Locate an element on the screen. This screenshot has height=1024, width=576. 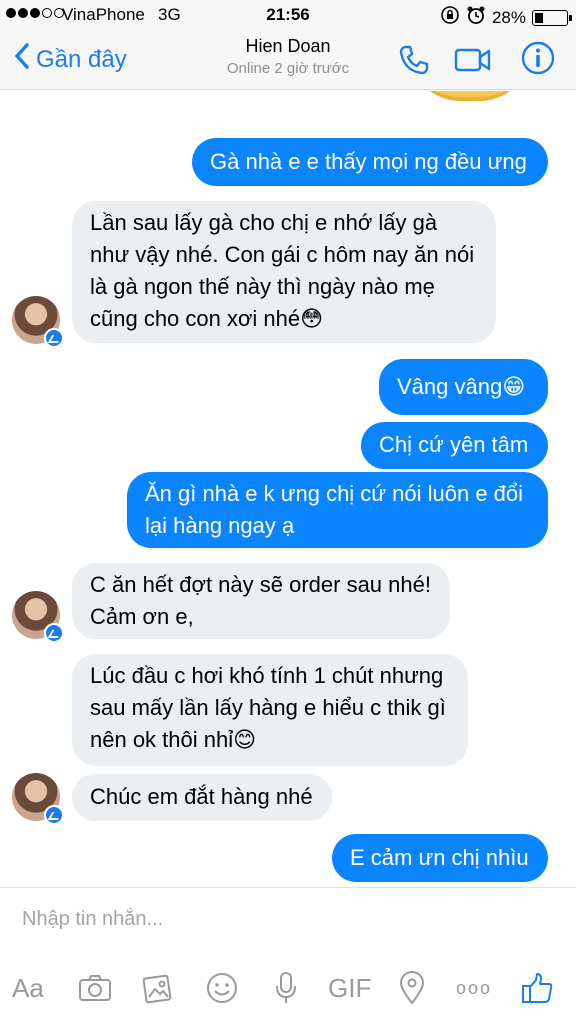
message-composer: Aa GIF ooo is located at coordinates (288, 955).